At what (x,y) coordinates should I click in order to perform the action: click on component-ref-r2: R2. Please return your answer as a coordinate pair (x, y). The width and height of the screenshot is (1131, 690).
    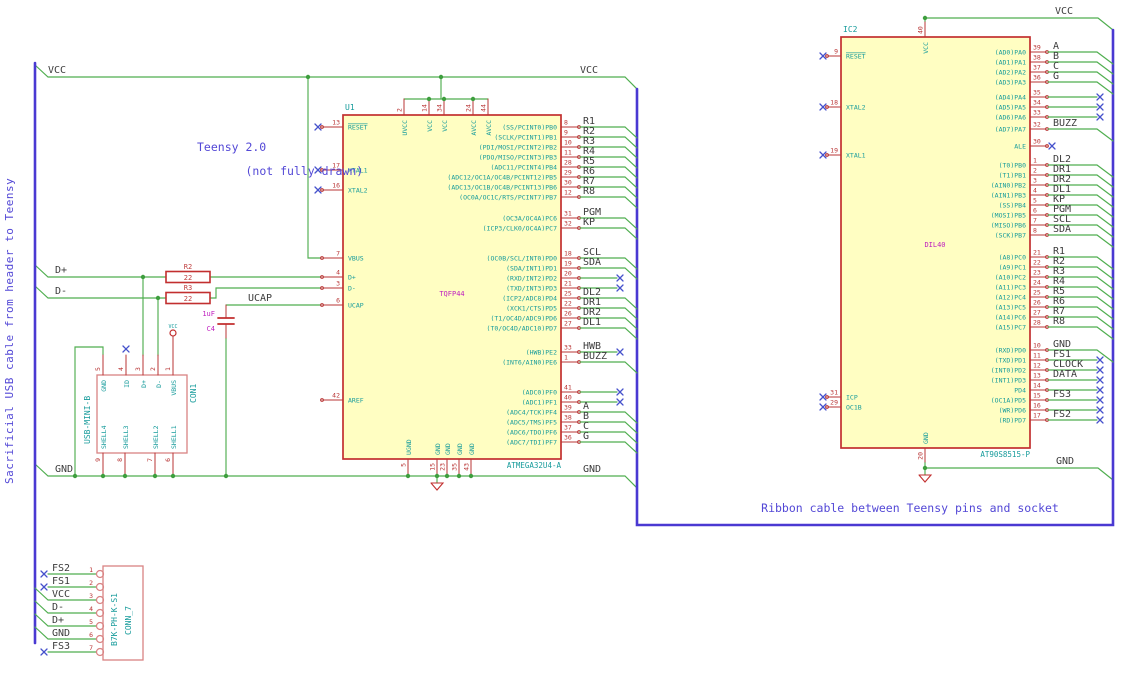
    Looking at the image, I should click on (188, 267).